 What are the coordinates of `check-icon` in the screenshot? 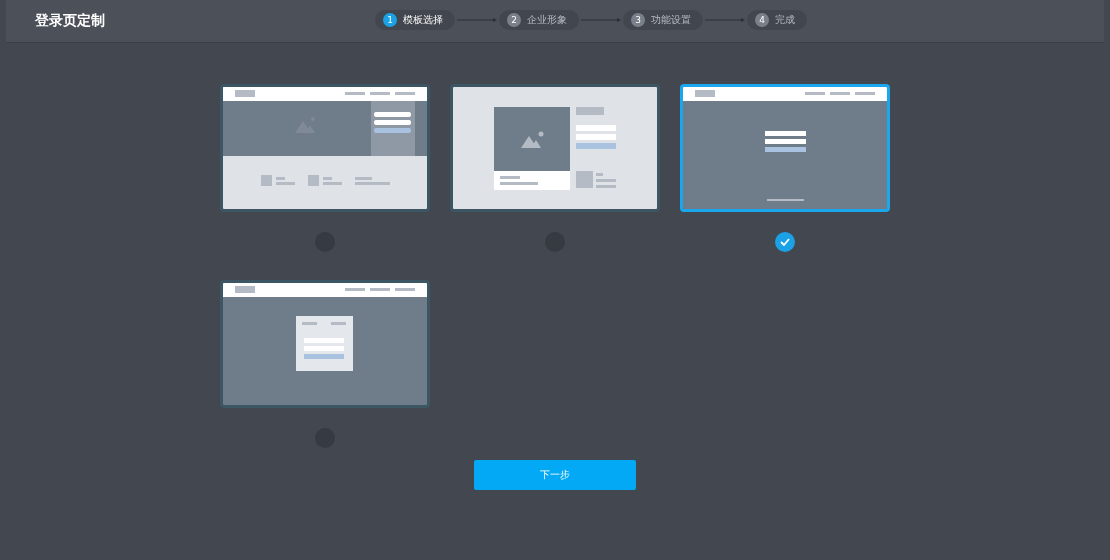 It's located at (785, 242).